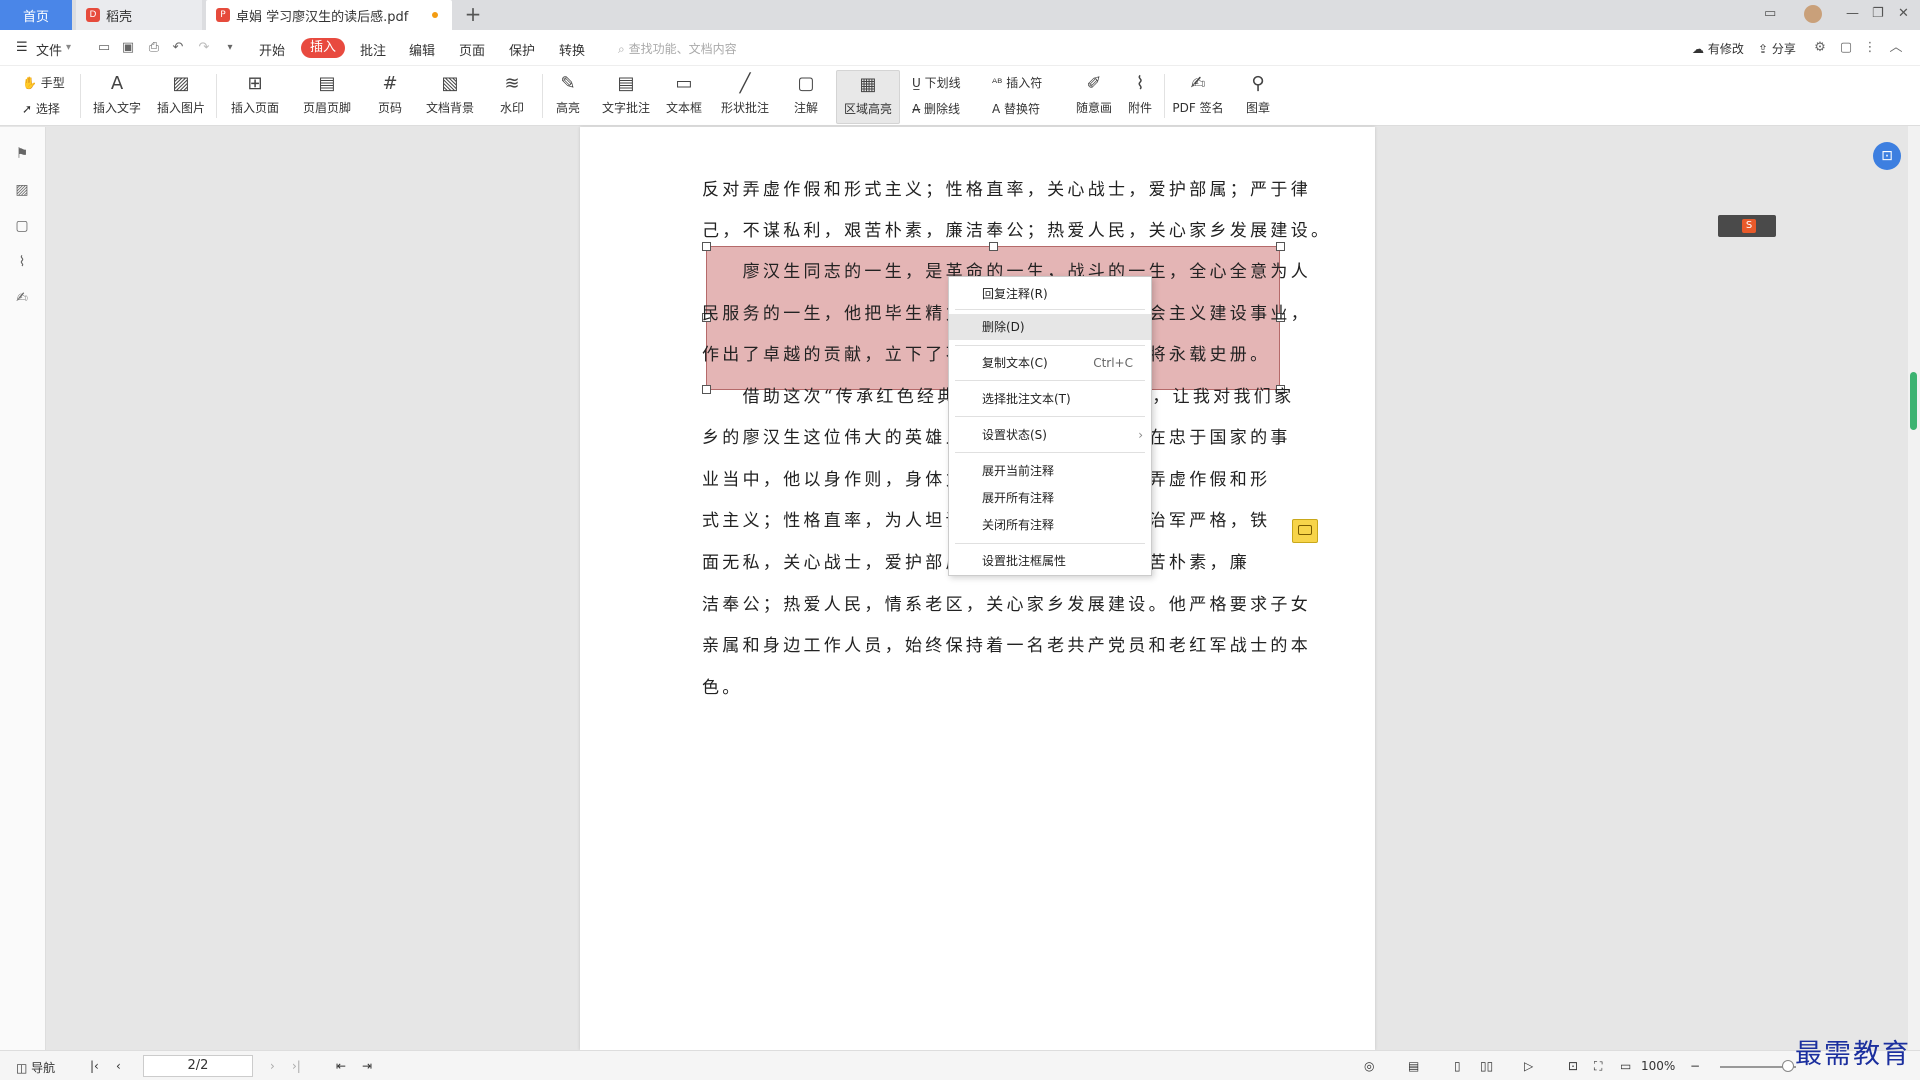 This screenshot has height=1080, width=1920. What do you see at coordinates (178, 48) in the screenshot?
I see `undo-icon: ↶` at bounding box center [178, 48].